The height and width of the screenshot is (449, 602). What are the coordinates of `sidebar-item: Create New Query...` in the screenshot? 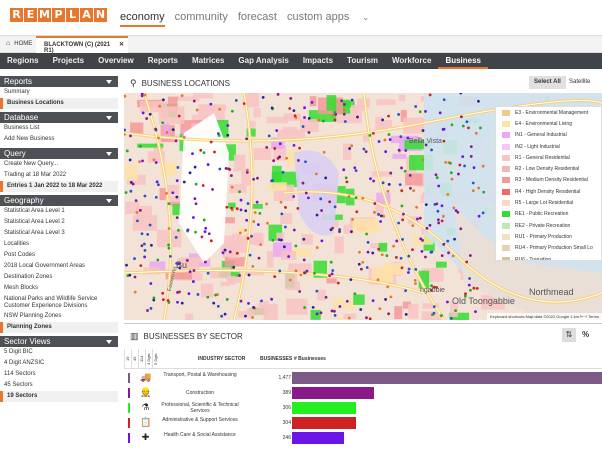 It's located at (59, 164).